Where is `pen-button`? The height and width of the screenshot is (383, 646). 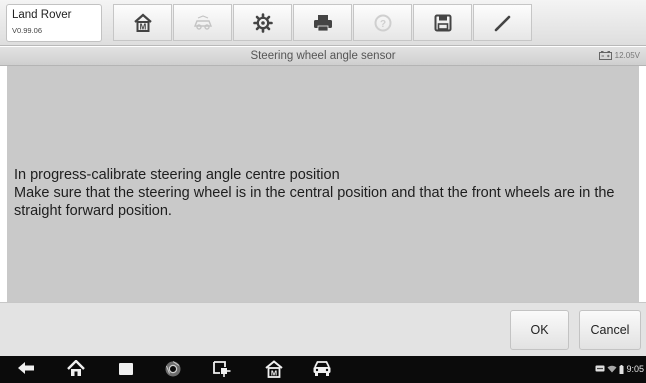
pen-button is located at coordinates (502, 22).